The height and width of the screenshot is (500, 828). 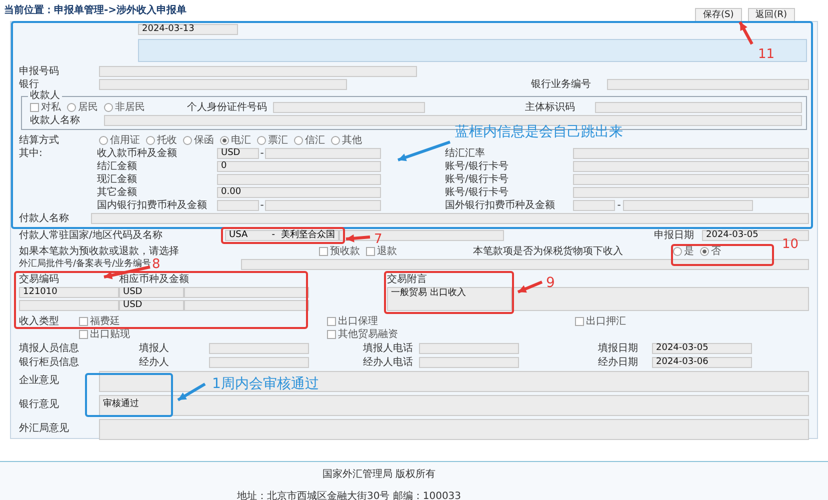 What do you see at coordinates (117, 166) in the screenshot?
I see `field-label: 结汇金额` at bounding box center [117, 166].